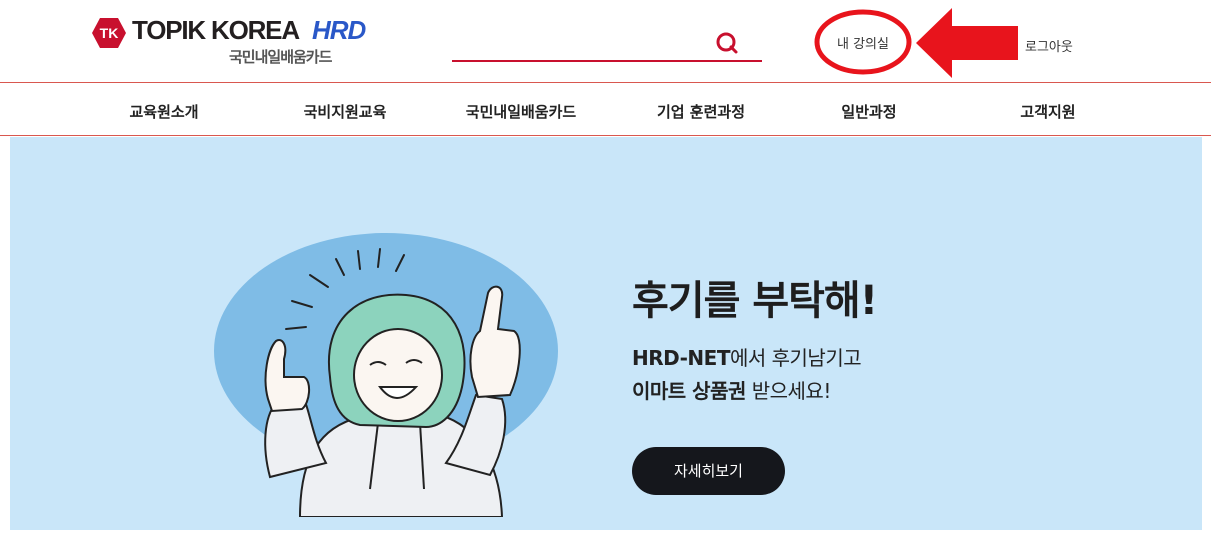  I want to click on banner-line-2-rest: 받으세요!, so click(788, 391).